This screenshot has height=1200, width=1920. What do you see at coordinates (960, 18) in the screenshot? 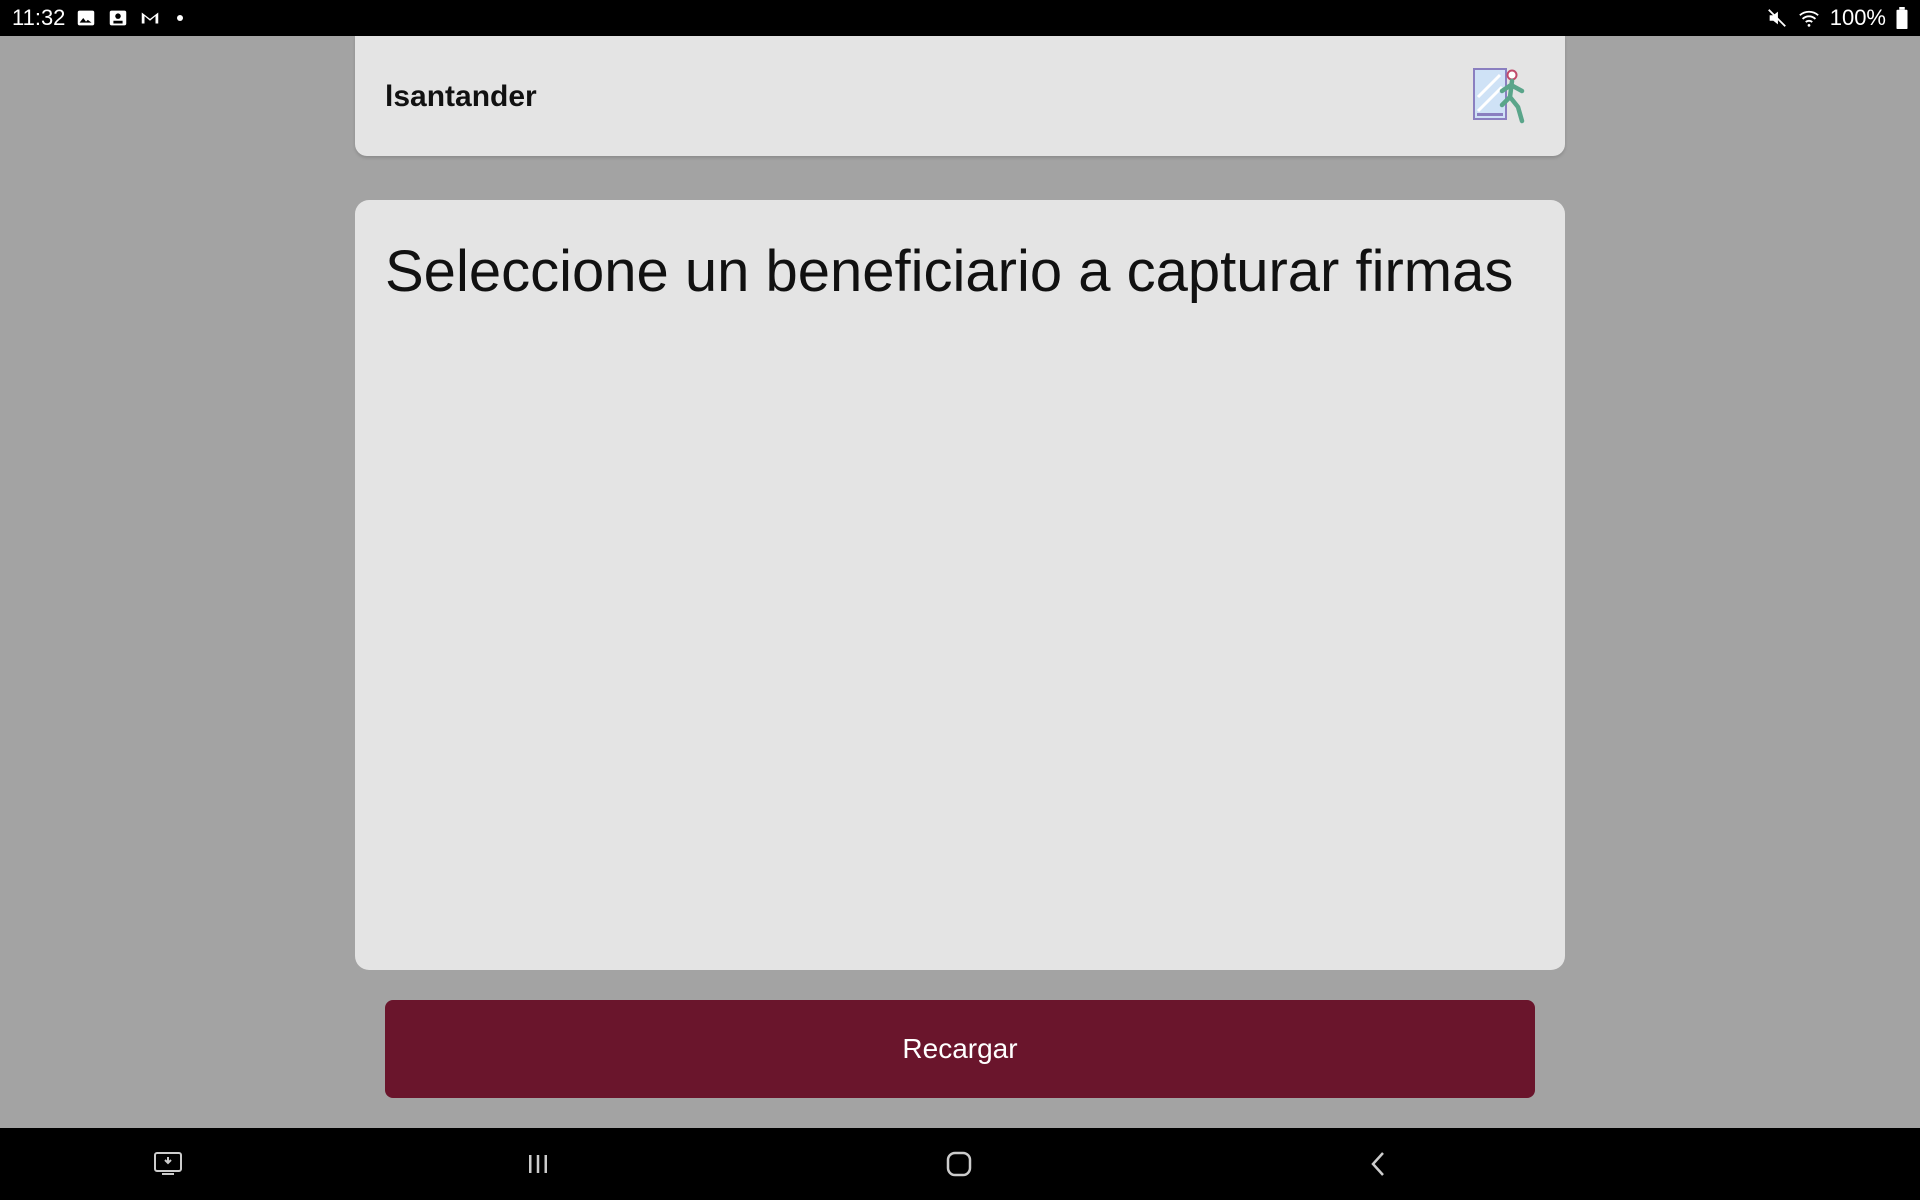
I see `status-bar: 11:32 100%` at bounding box center [960, 18].